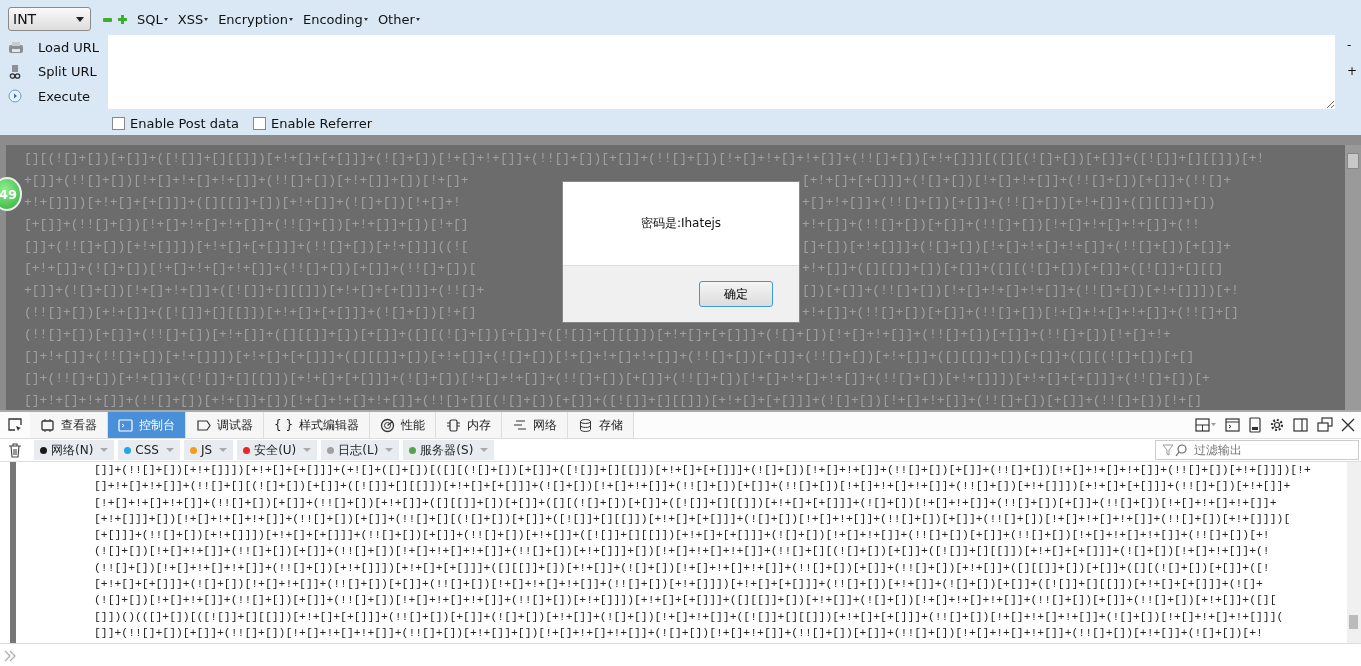 This screenshot has width=1361, height=666. I want to click on action-link: Execute, so click(64, 97).